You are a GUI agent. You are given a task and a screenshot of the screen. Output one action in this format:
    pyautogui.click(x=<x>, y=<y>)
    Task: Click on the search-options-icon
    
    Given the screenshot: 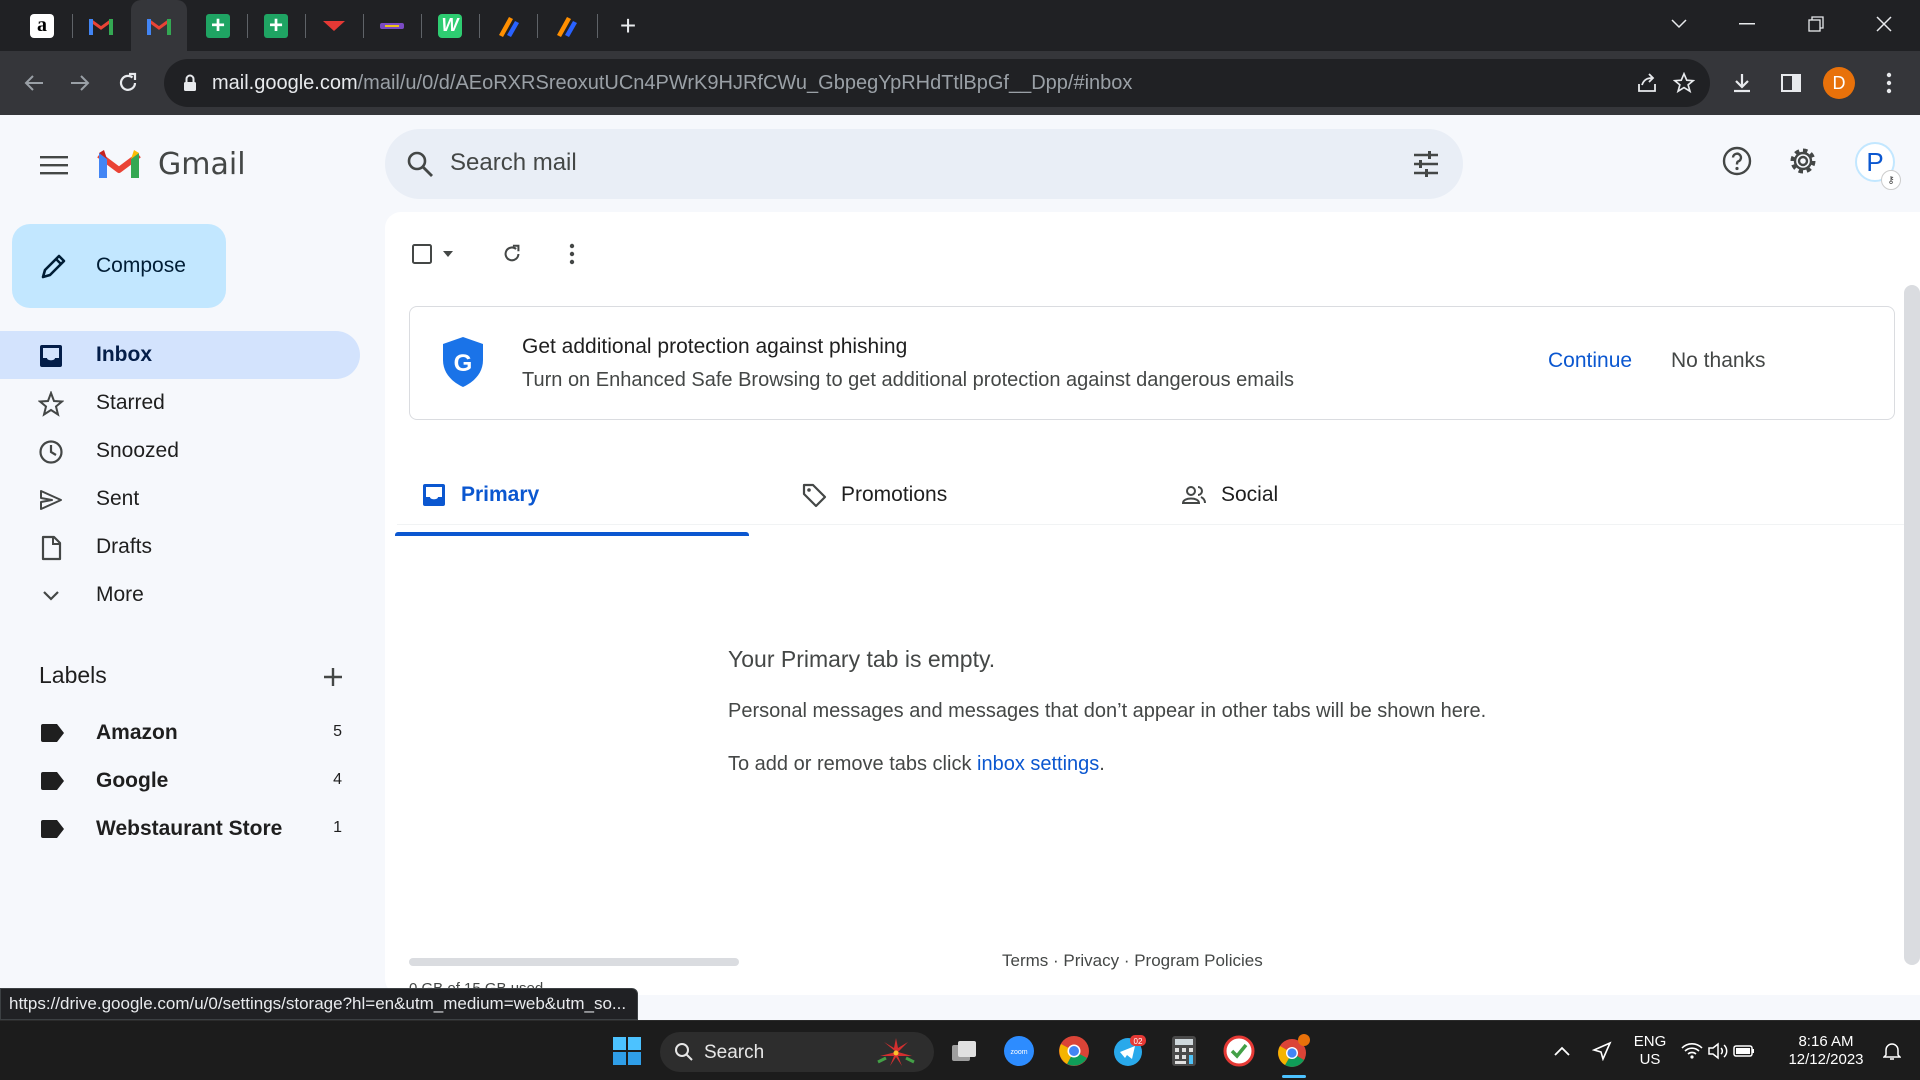 What is the action you would take?
    pyautogui.click(x=1426, y=164)
    